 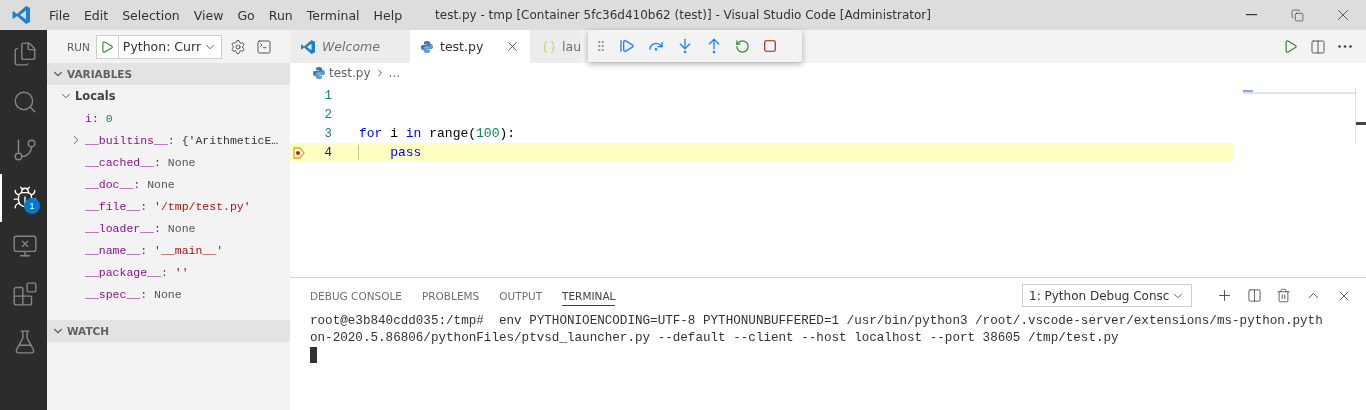 What do you see at coordinates (78, 46) in the screenshot?
I see `run-label: RUN` at bounding box center [78, 46].